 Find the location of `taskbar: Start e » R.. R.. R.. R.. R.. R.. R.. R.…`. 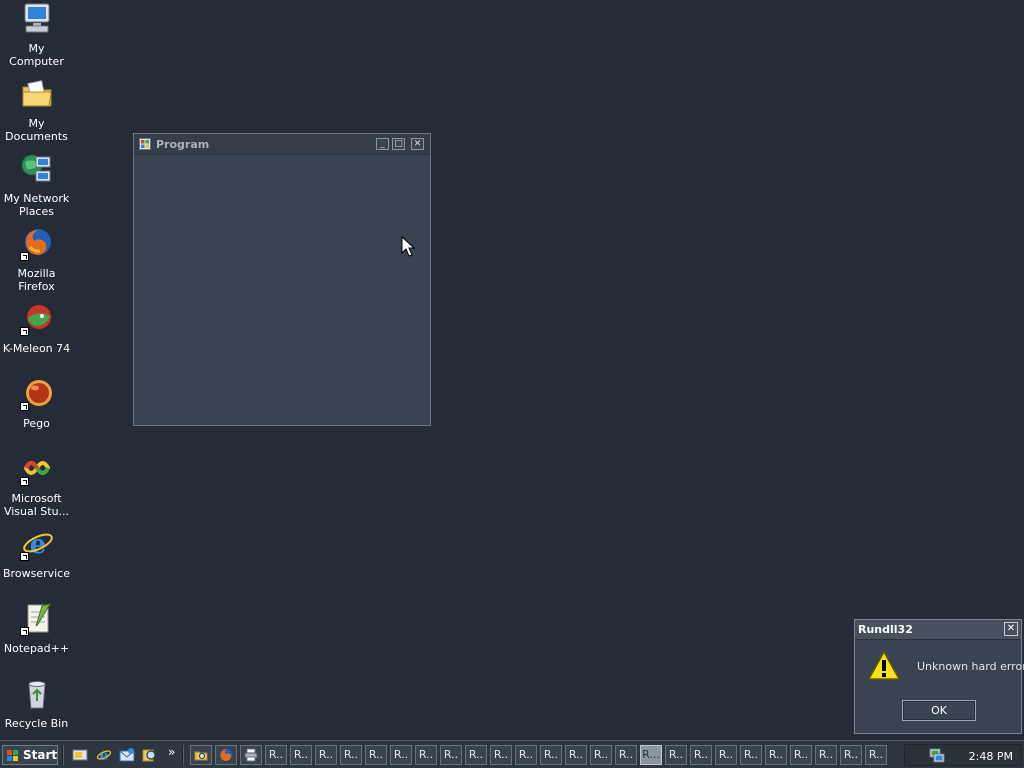

taskbar: Start e » R.. R.. R.. R.. R.. R.. R.. R.… is located at coordinates (512, 754).